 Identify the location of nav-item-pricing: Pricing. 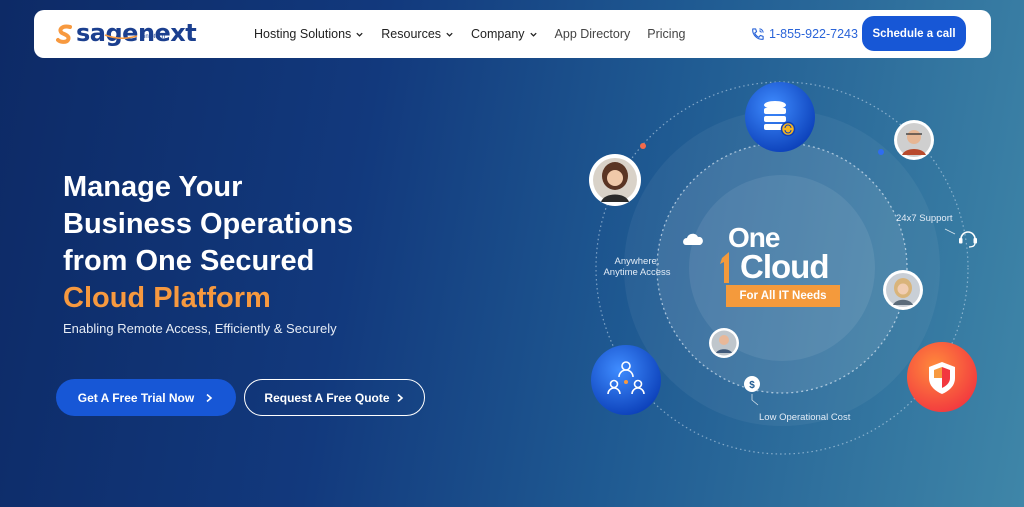
(666, 34).